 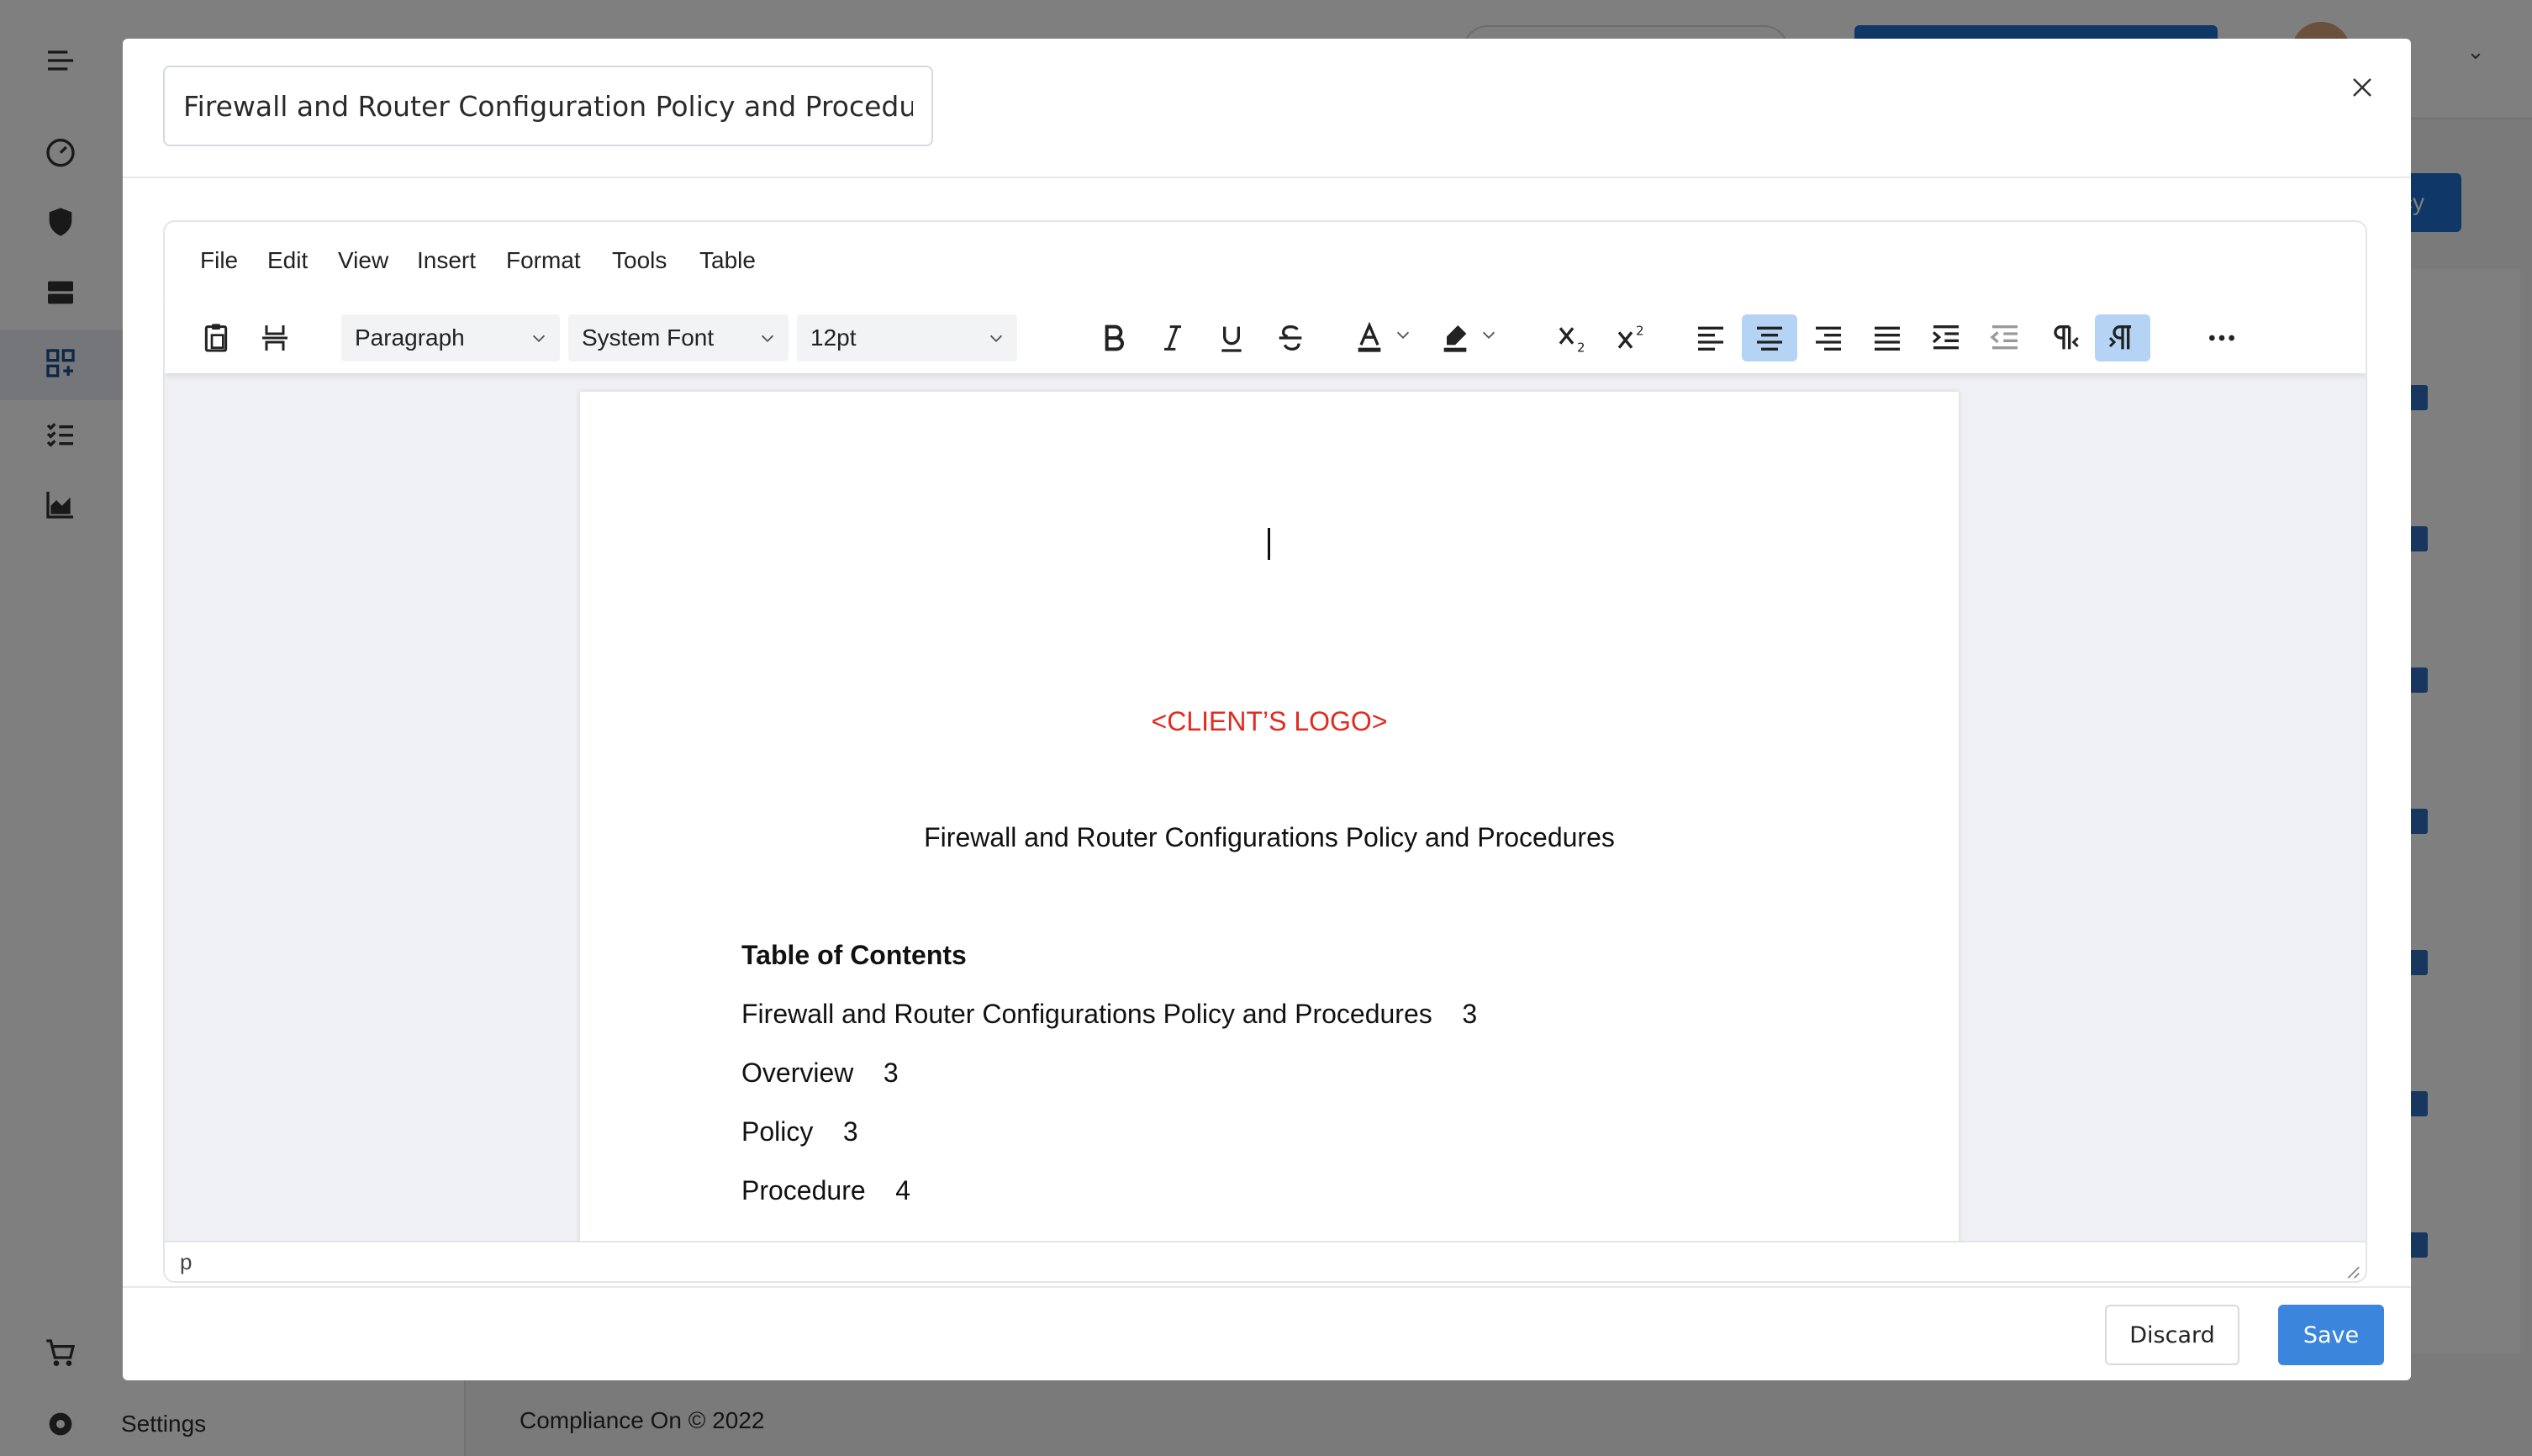 I want to click on menu-edit: Edit, so click(x=287, y=260).